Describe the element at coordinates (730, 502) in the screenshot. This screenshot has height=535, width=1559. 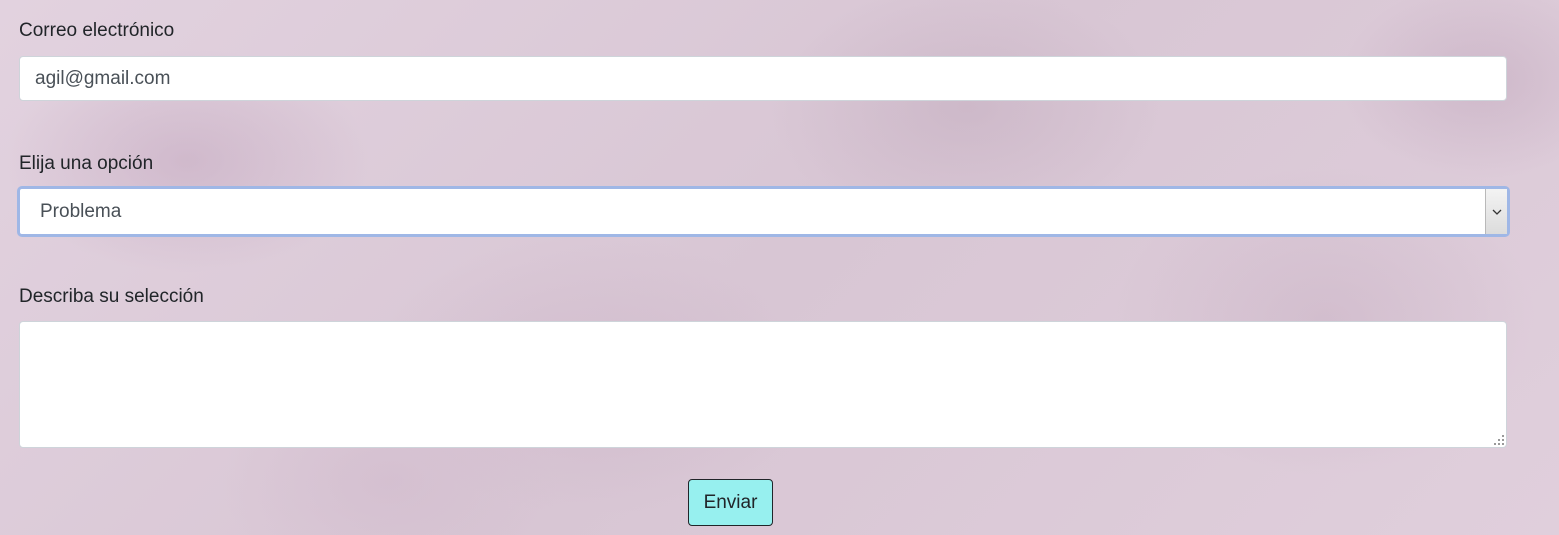
I see `submit-button: Enviar` at that location.